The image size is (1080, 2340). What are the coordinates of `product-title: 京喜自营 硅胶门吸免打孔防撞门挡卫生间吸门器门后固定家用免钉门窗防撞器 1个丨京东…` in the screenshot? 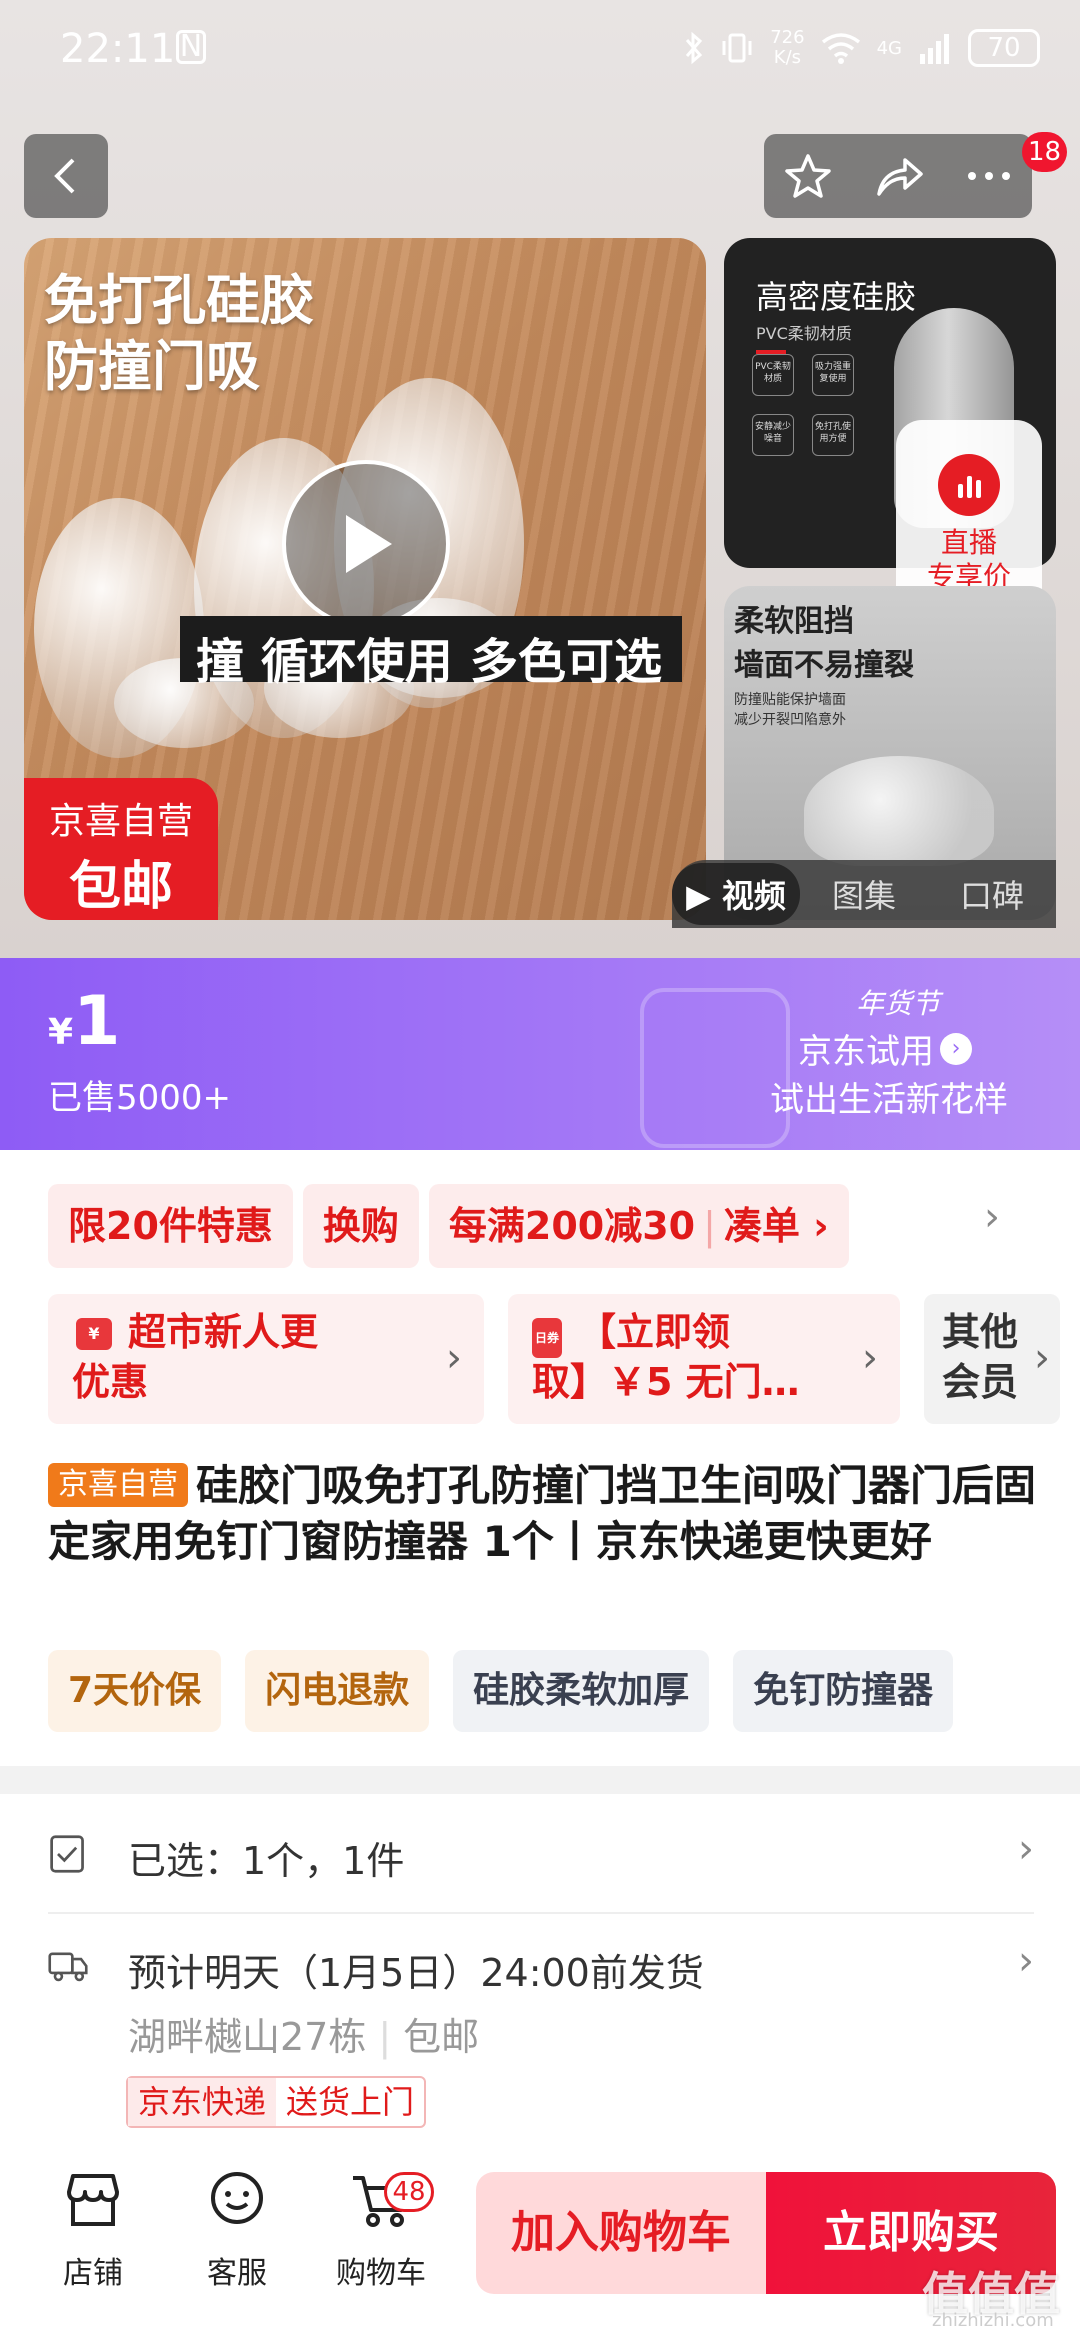 It's located at (543, 1514).